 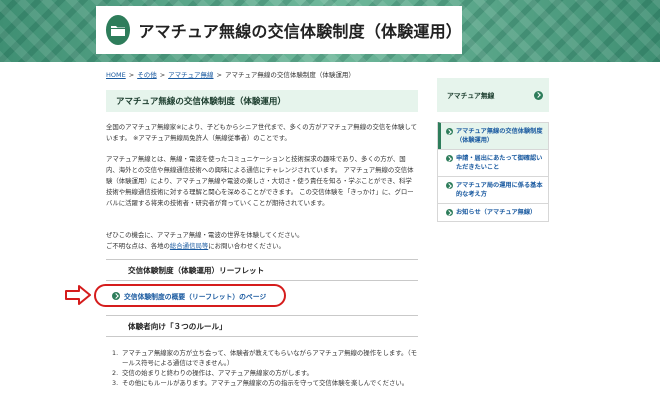 What do you see at coordinates (262, 270) in the screenshot?
I see `leaflet-section-heading: 交信体験制度（体験運用）リーフレット` at bounding box center [262, 270].